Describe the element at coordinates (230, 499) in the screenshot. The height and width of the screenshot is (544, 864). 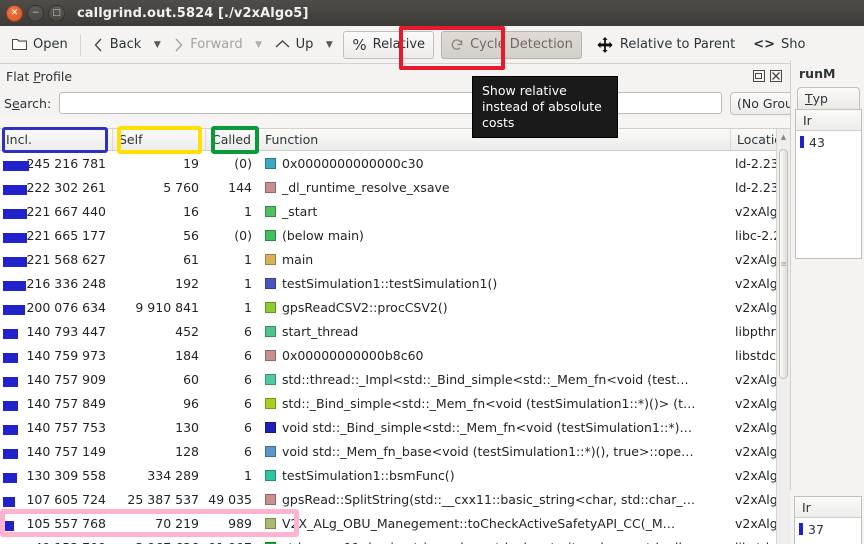
I see `called-value: 49 035` at that location.